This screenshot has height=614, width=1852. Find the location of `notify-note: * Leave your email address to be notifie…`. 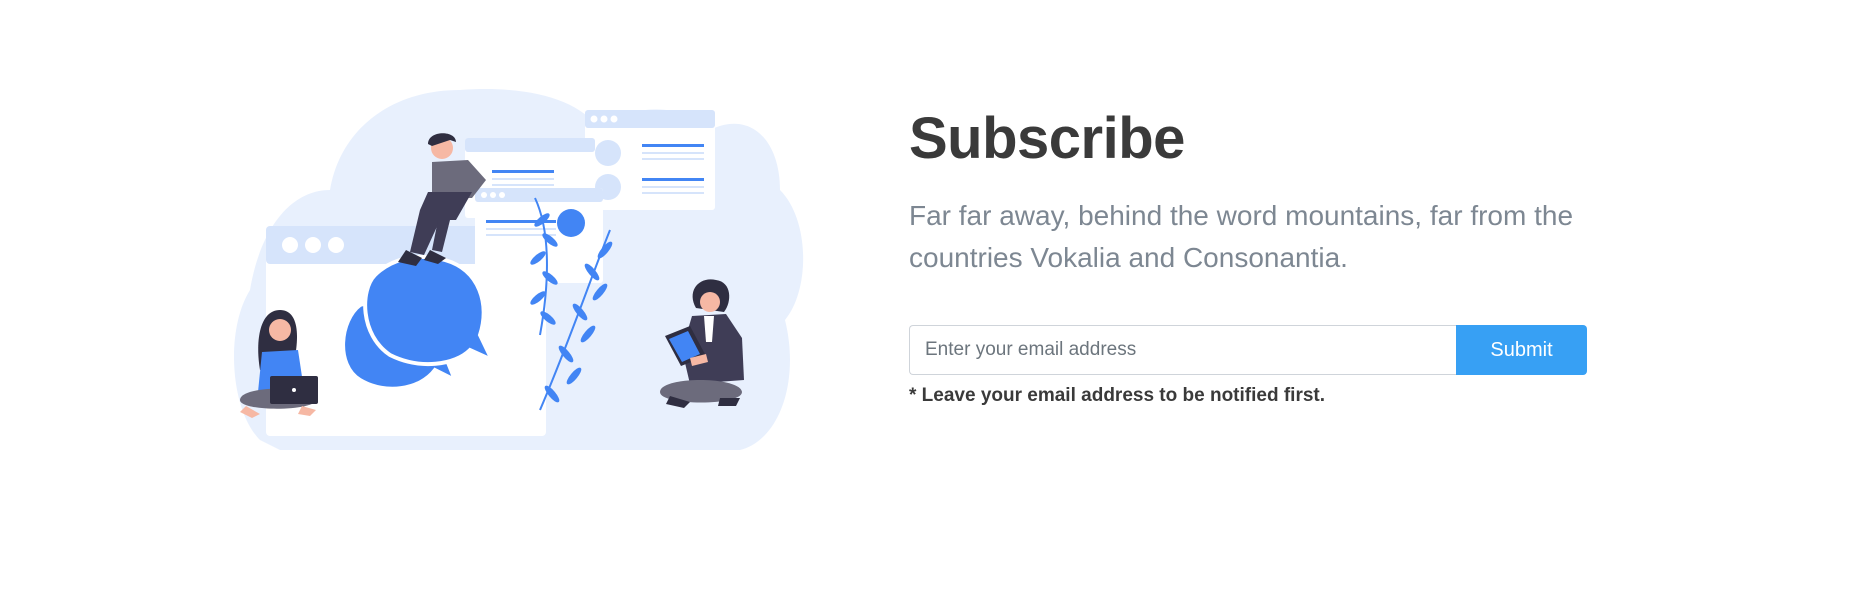

notify-note: * Leave your email address to be notifie… is located at coordinates (1117, 395).